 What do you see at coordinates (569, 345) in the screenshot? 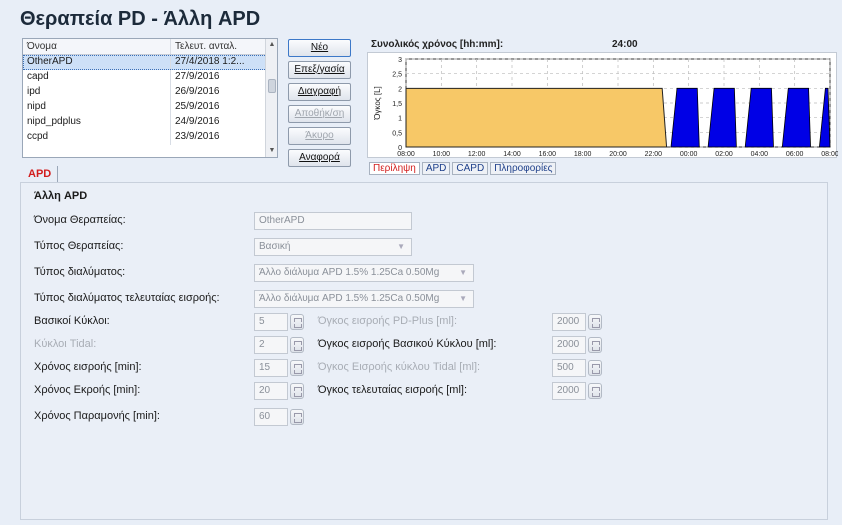
I see `basic-cycle-volume-value: 2000` at bounding box center [569, 345].